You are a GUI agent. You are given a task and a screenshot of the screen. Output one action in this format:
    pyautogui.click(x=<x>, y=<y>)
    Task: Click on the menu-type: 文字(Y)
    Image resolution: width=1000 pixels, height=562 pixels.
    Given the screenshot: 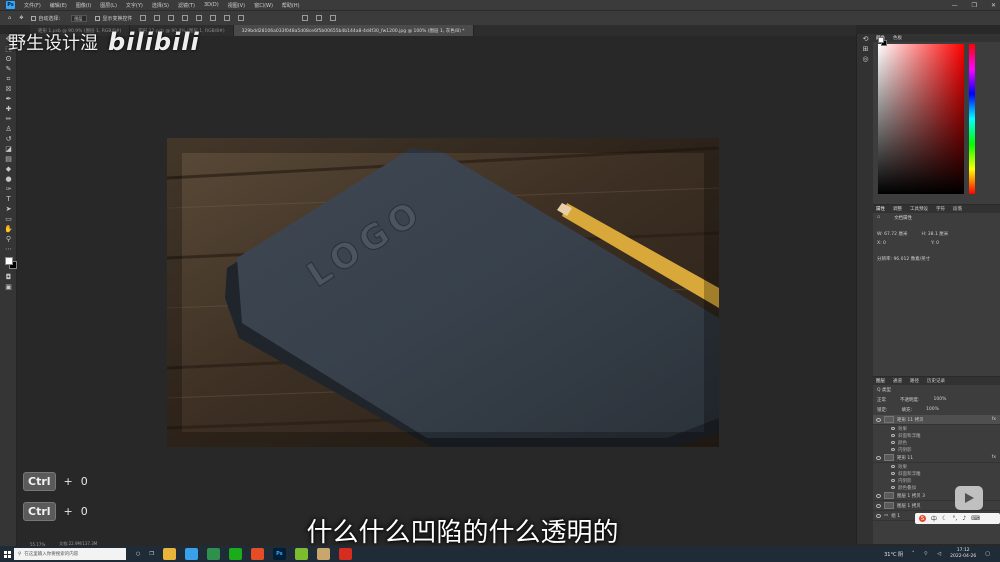 What is the action you would take?
    pyautogui.click(x=134, y=5)
    